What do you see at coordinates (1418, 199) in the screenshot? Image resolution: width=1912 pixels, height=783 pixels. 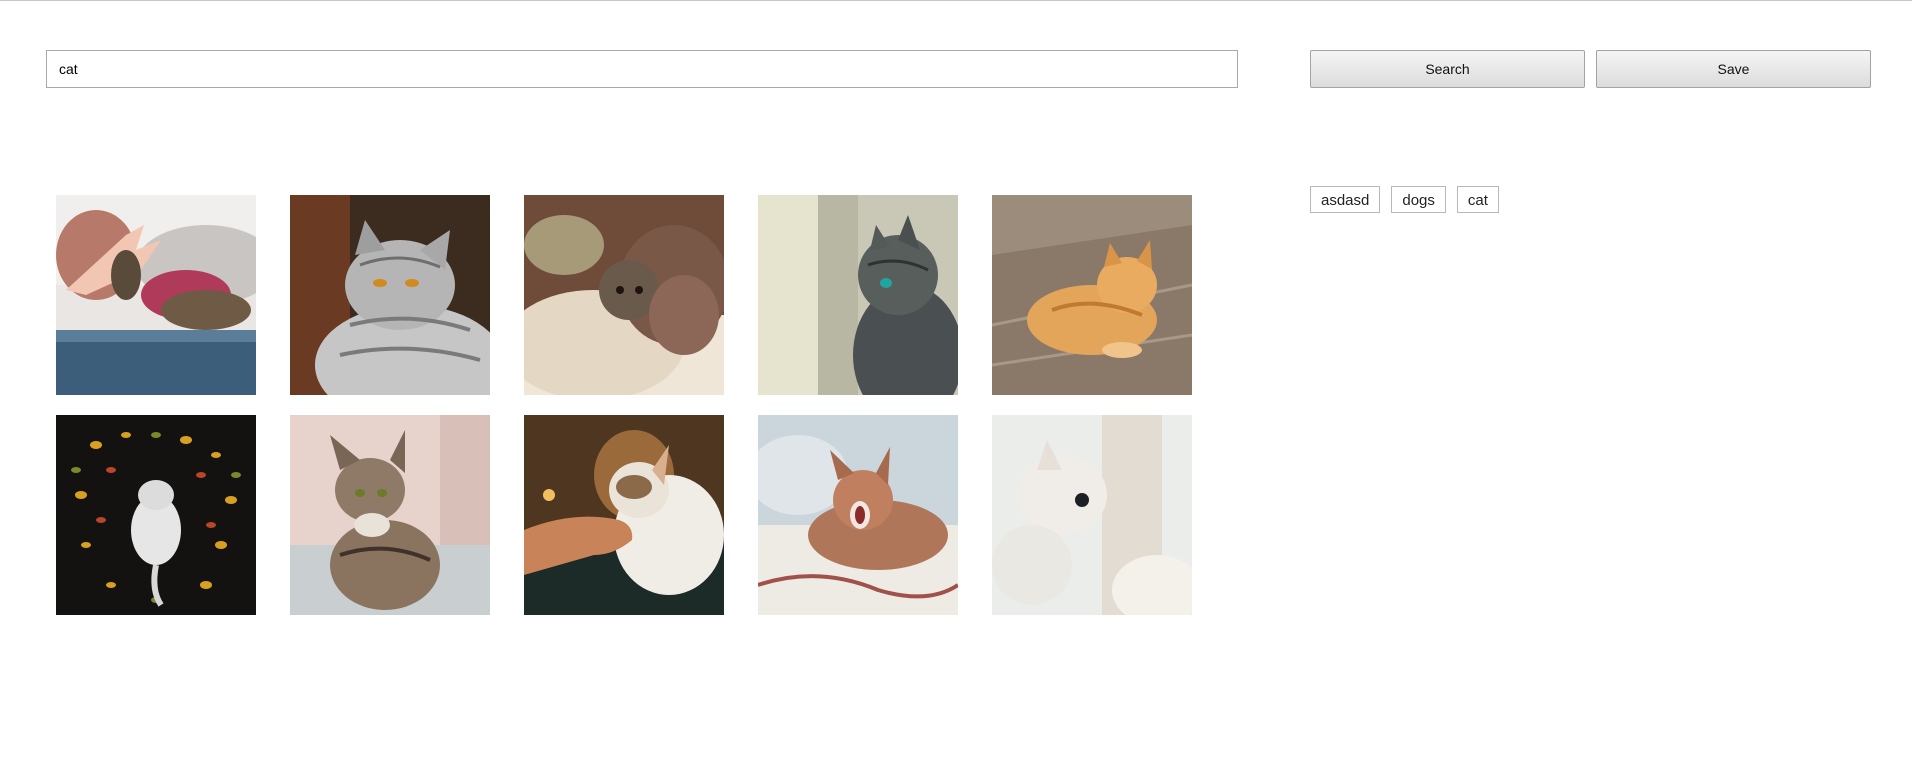 I see `tag-dogs: dogs` at bounding box center [1418, 199].